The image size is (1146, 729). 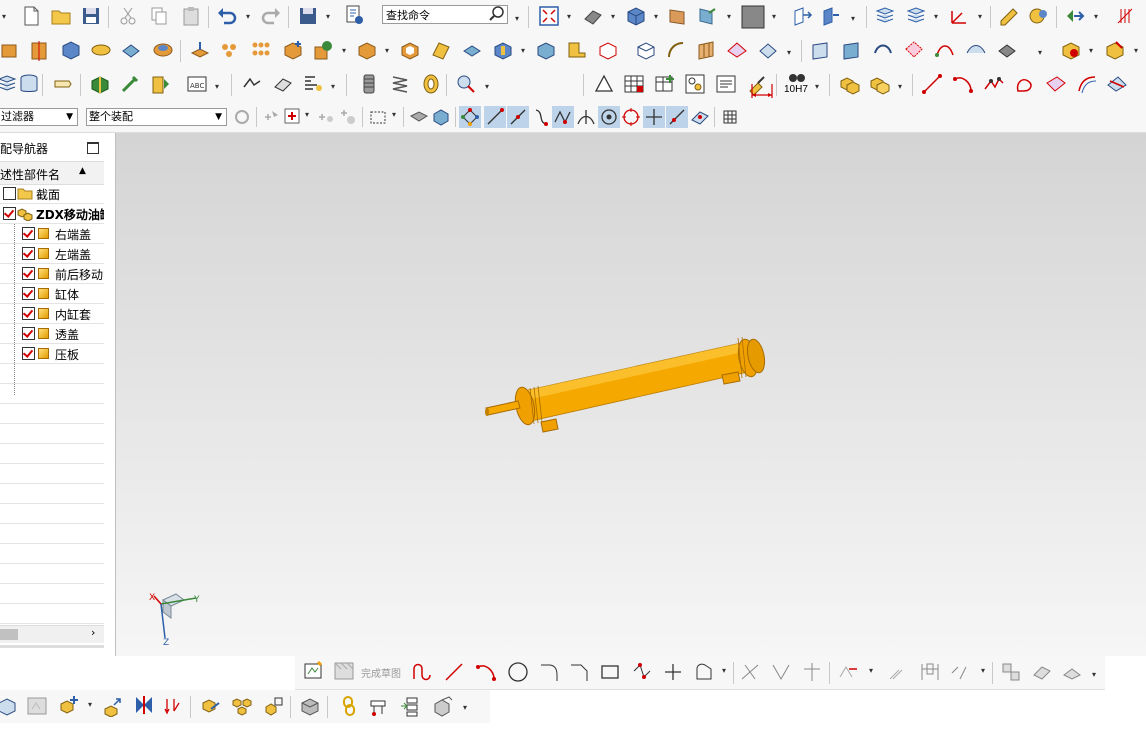 What do you see at coordinates (916, 16) in the screenshot?
I see `layer-move-icon` at bounding box center [916, 16].